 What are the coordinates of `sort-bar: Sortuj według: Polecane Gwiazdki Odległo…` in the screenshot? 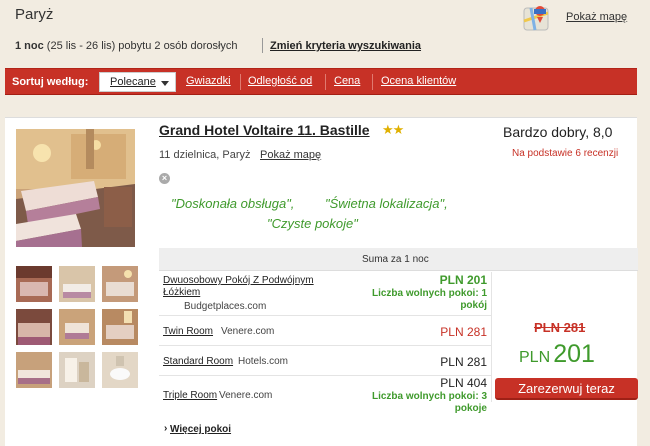 It's located at (321, 81).